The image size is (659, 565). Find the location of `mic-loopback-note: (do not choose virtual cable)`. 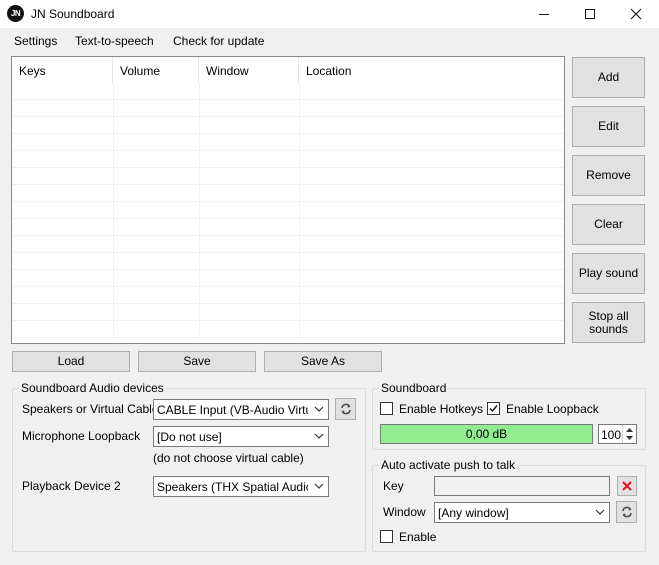

mic-loopback-note: (do not choose virtual cable) is located at coordinates (228, 458).